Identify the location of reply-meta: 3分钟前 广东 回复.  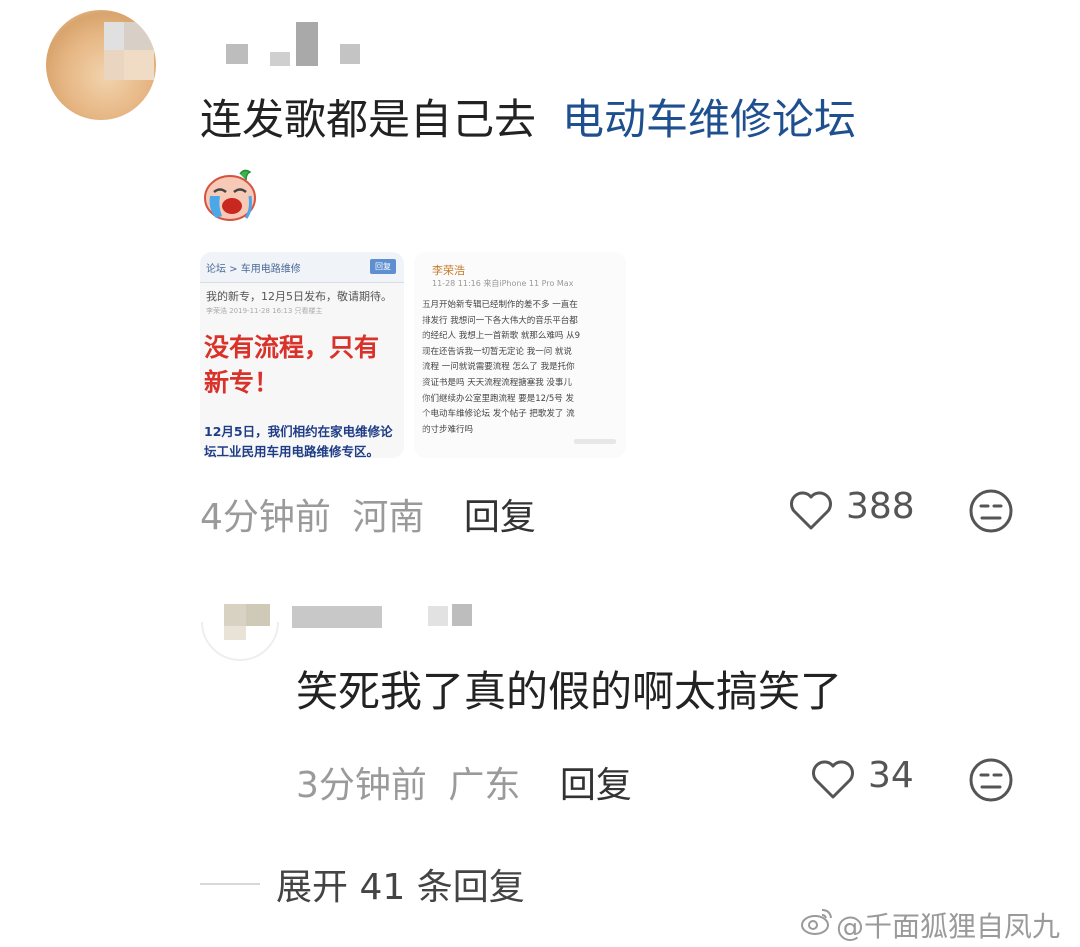
(464, 782).